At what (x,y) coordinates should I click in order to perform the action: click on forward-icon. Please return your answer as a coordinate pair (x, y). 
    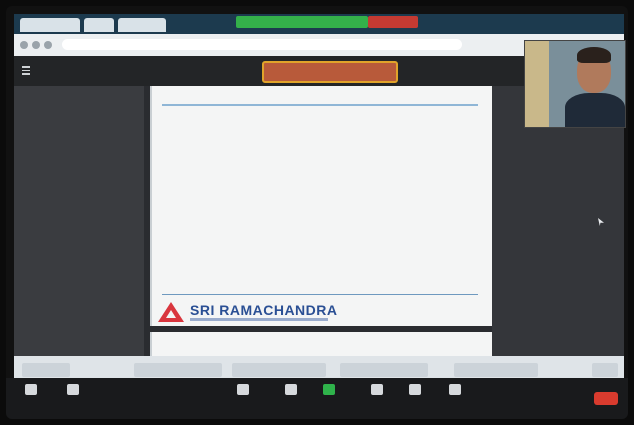
    Looking at the image, I should click on (36, 45).